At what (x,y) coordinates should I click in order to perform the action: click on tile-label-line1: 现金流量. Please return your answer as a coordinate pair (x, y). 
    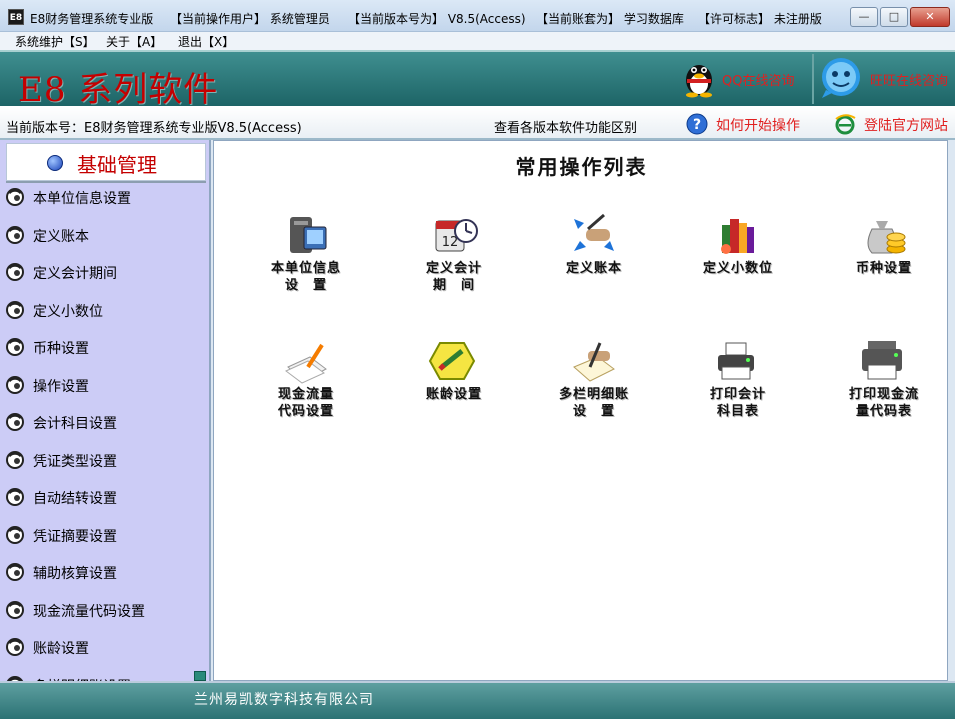
    Looking at the image, I should click on (305, 394).